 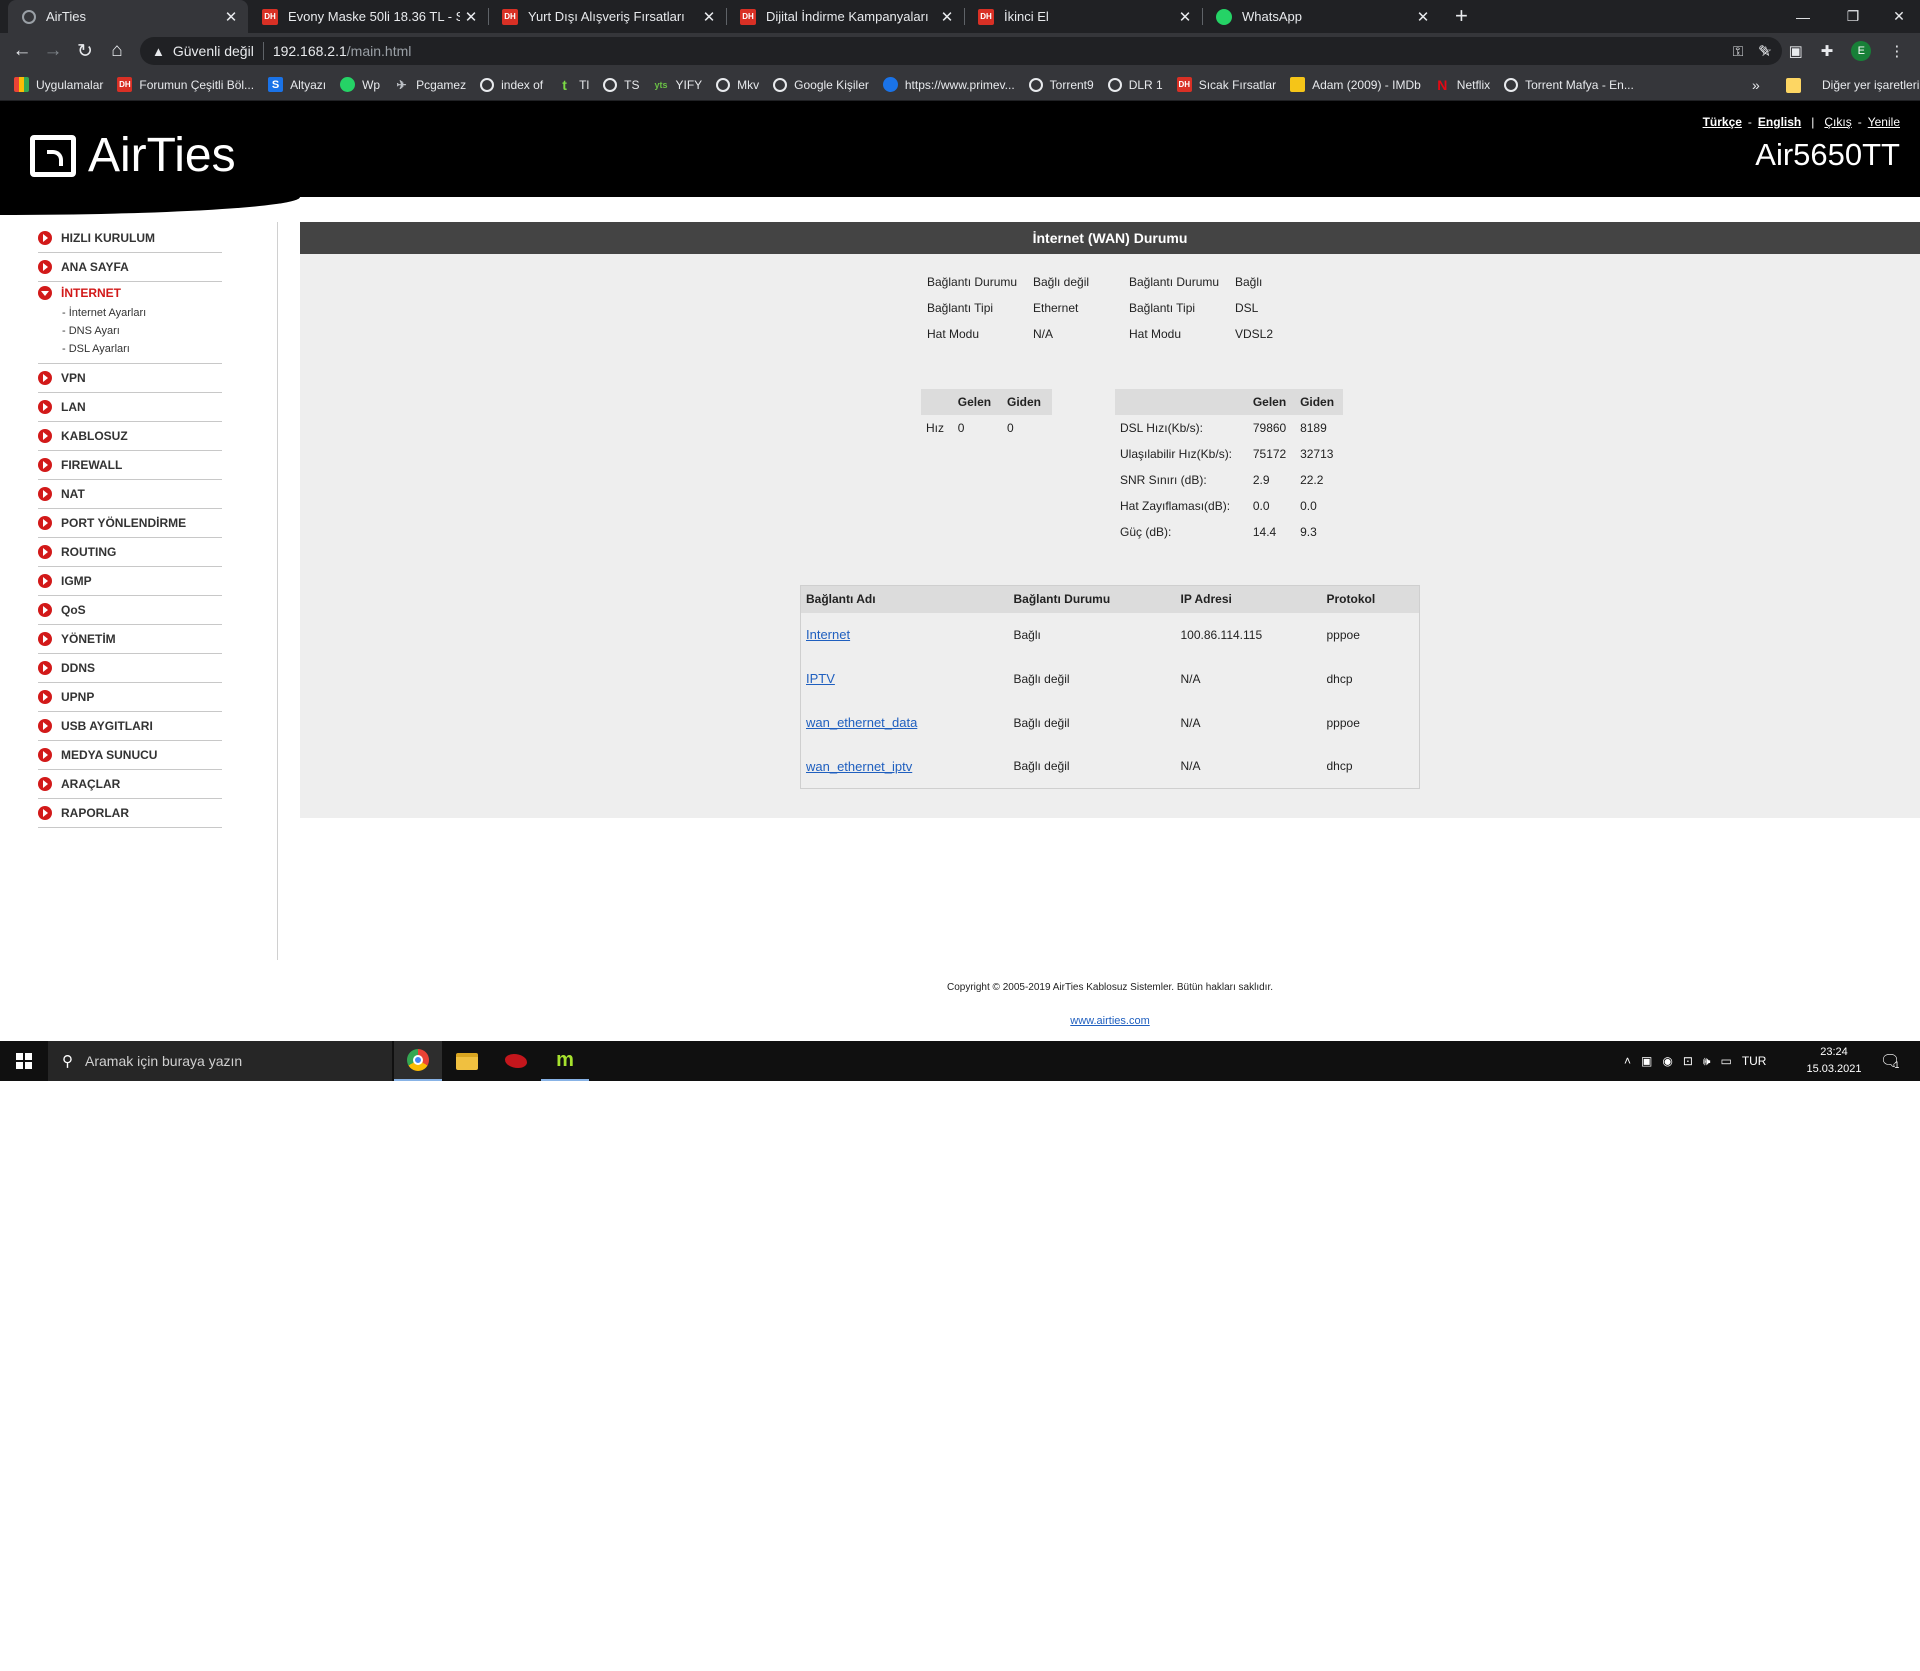 What do you see at coordinates (820, 678) in the screenshot?
I see `connection-link: IPTV` at bounding box center [820, 678].